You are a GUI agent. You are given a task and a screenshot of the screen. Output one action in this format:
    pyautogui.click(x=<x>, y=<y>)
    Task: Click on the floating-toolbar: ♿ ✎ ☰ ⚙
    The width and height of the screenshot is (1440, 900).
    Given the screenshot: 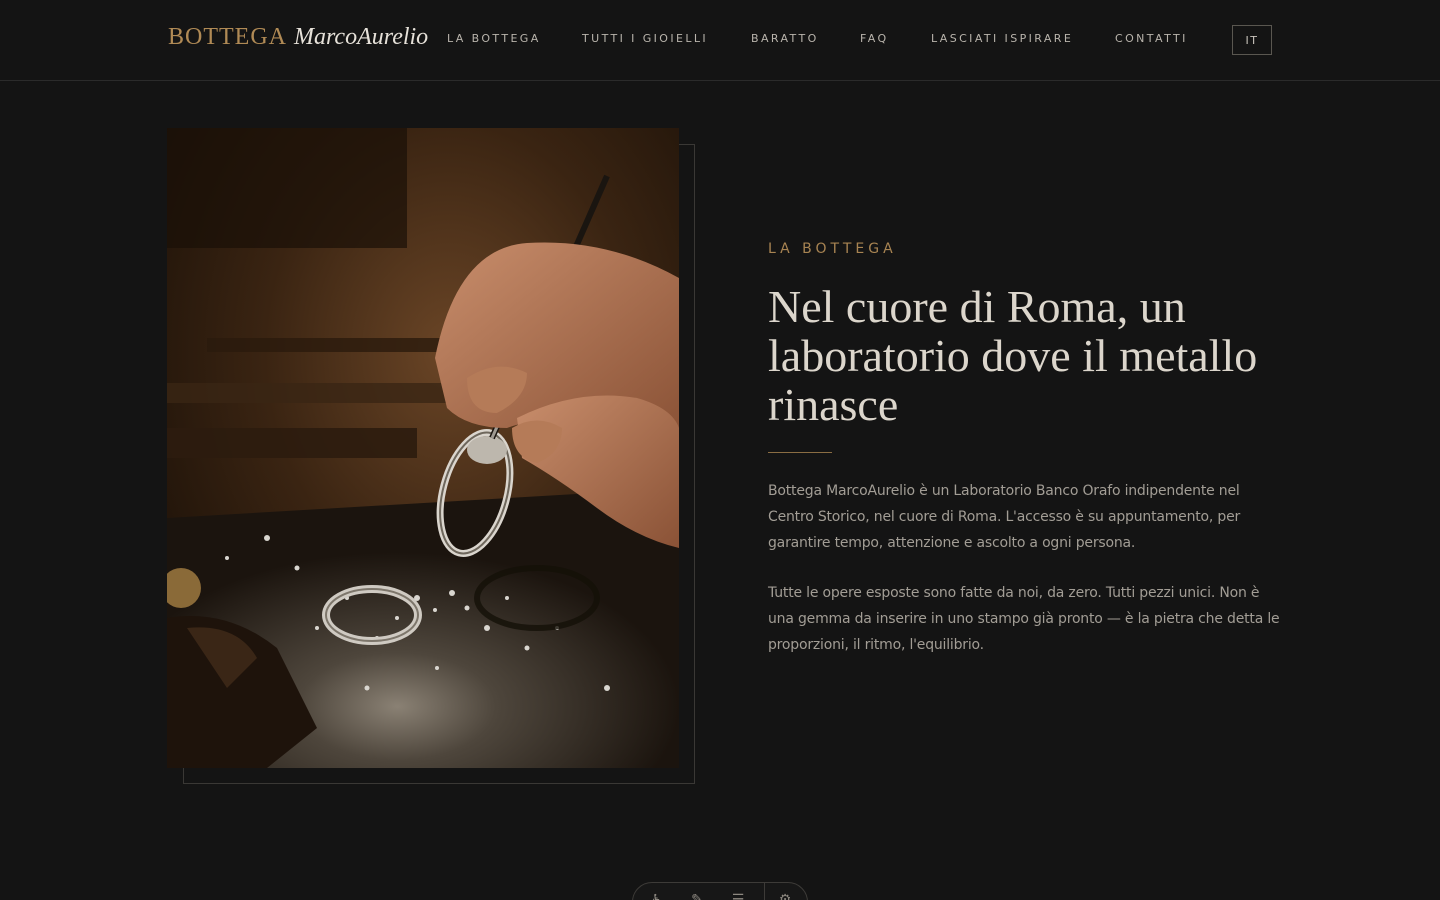 What is the action you would take?
    pyautogui.click(x=720, y=891)
    